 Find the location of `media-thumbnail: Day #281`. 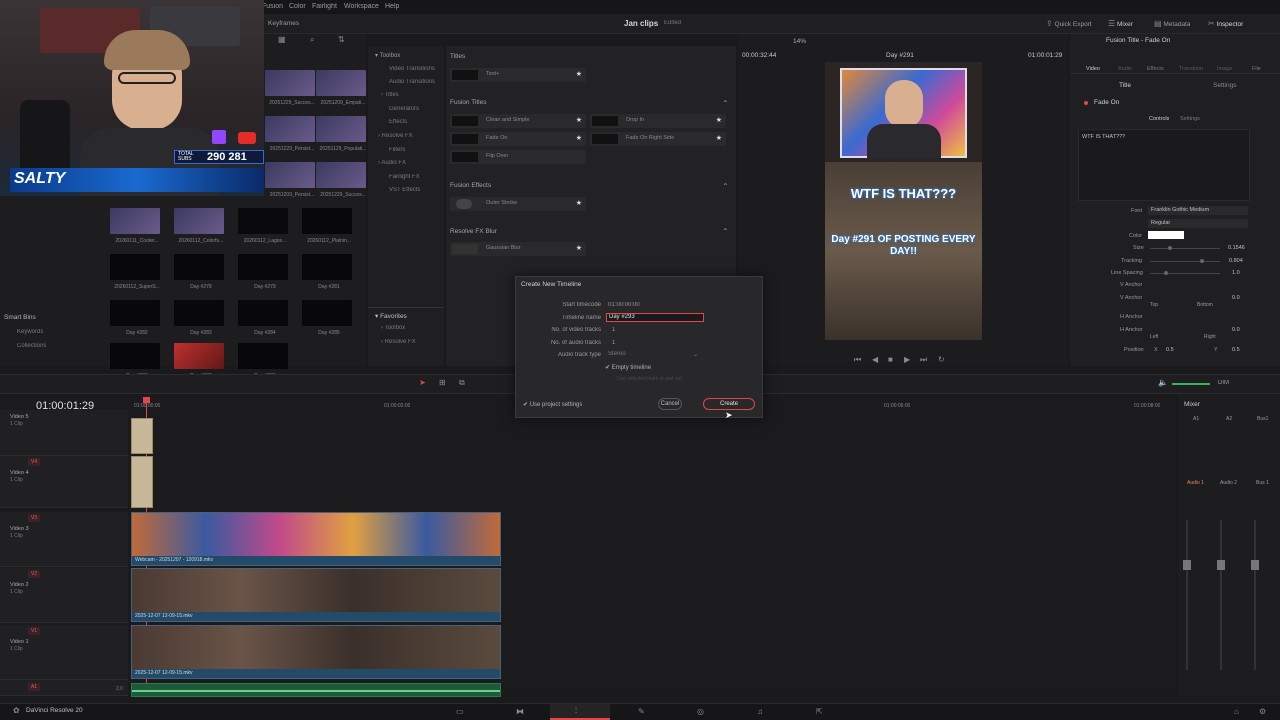

media-thumbnail: Day #281 is located at coordinates (327, 272).